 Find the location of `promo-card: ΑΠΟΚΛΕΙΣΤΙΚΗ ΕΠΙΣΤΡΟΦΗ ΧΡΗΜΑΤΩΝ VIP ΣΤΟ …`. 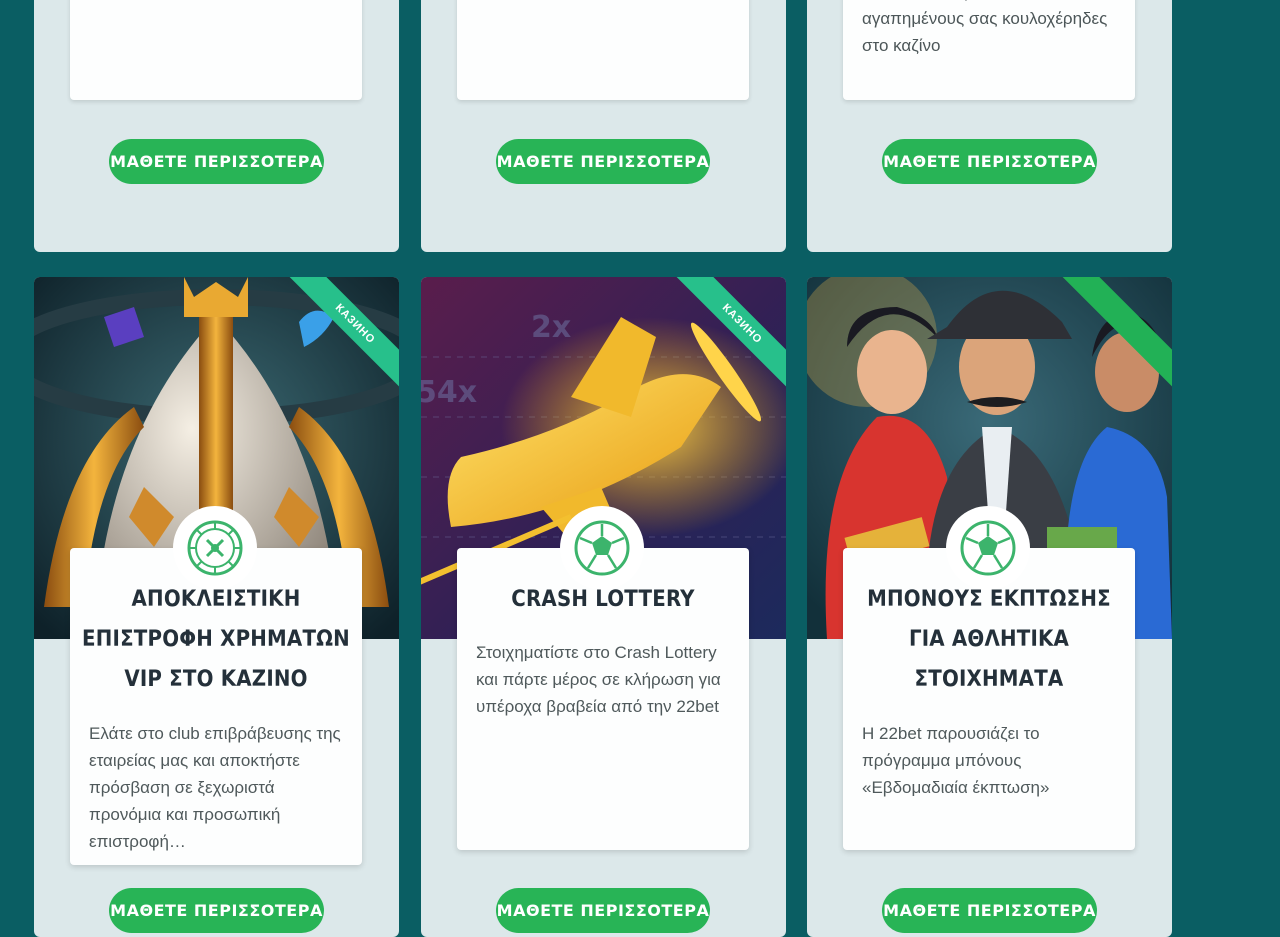

promo-card: ΑΠΟΚΛΕΙΣΤΙΚΗ ΕΠΙΣΤΡΟΦΗ ΧΡΗΜΑΤΩΝ VIP ΣΤΟ … is located at coordinates (216, 685).